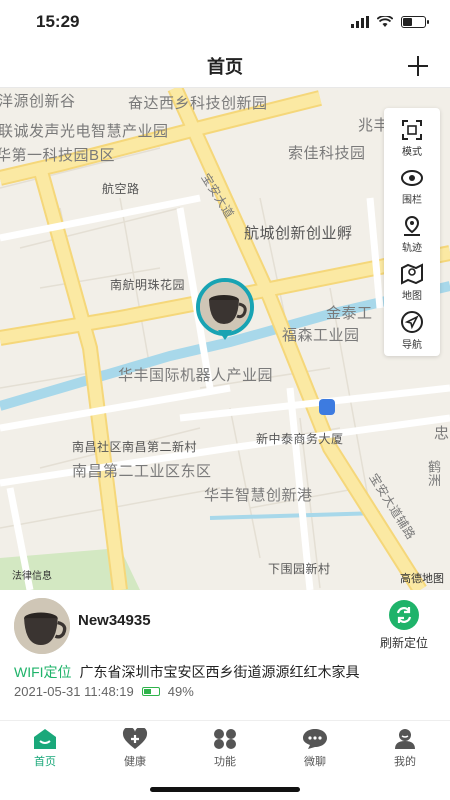 The height and width of the screenshot is (800, 450). What do you see at coordinates (45, 739) in the screenshot?
I see `home-icon` at bounding box center [45, 739].